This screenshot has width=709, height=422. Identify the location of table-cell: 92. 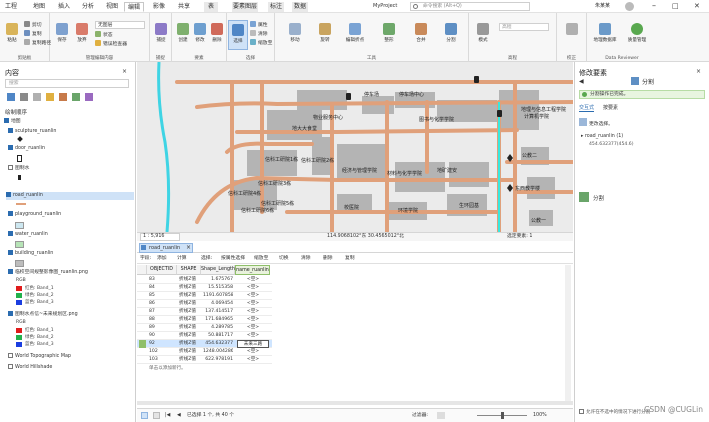
(162, 344).